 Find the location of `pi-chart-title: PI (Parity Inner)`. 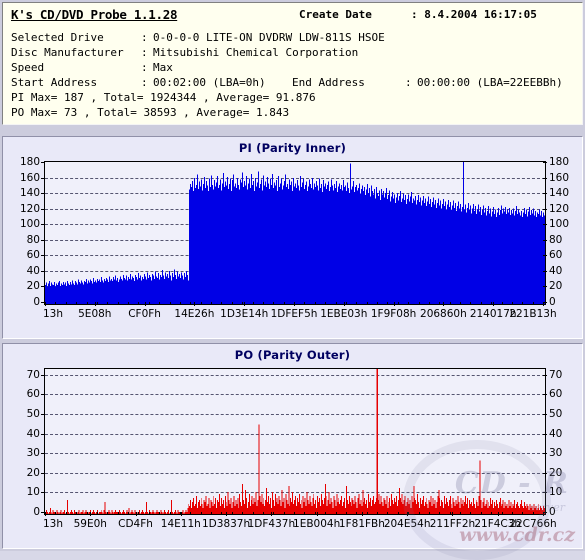

pi-chart-title: PI (Parity Inner) is located at coordinates (292, 148).